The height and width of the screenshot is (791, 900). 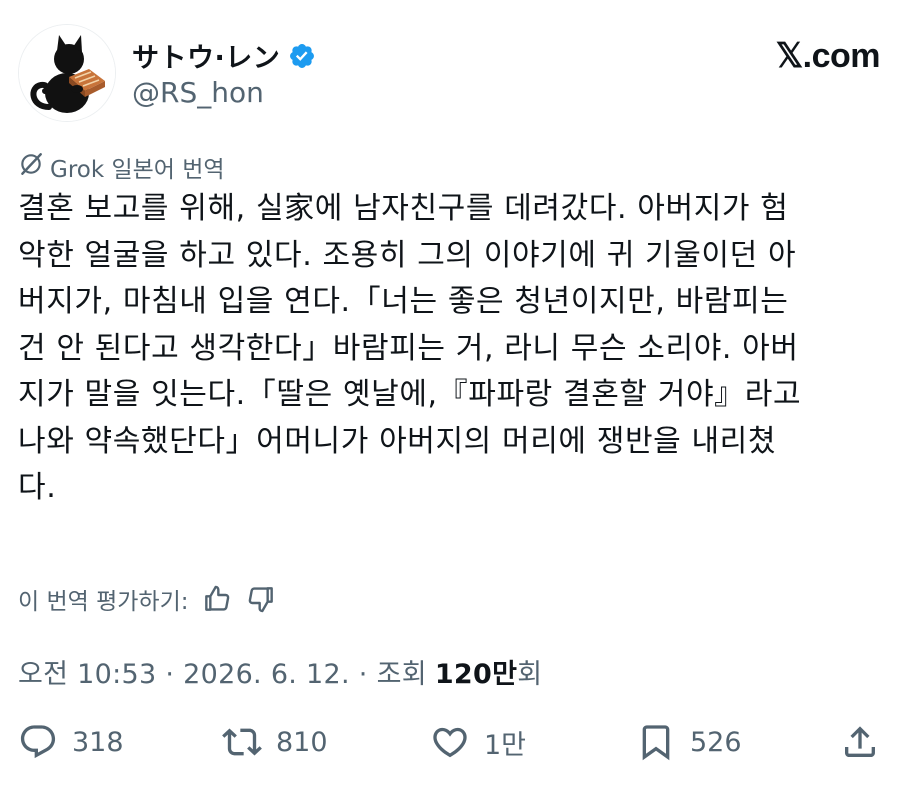 I want to click on translation-label: Grok 일본어 번역, so click(x=137, y=170).